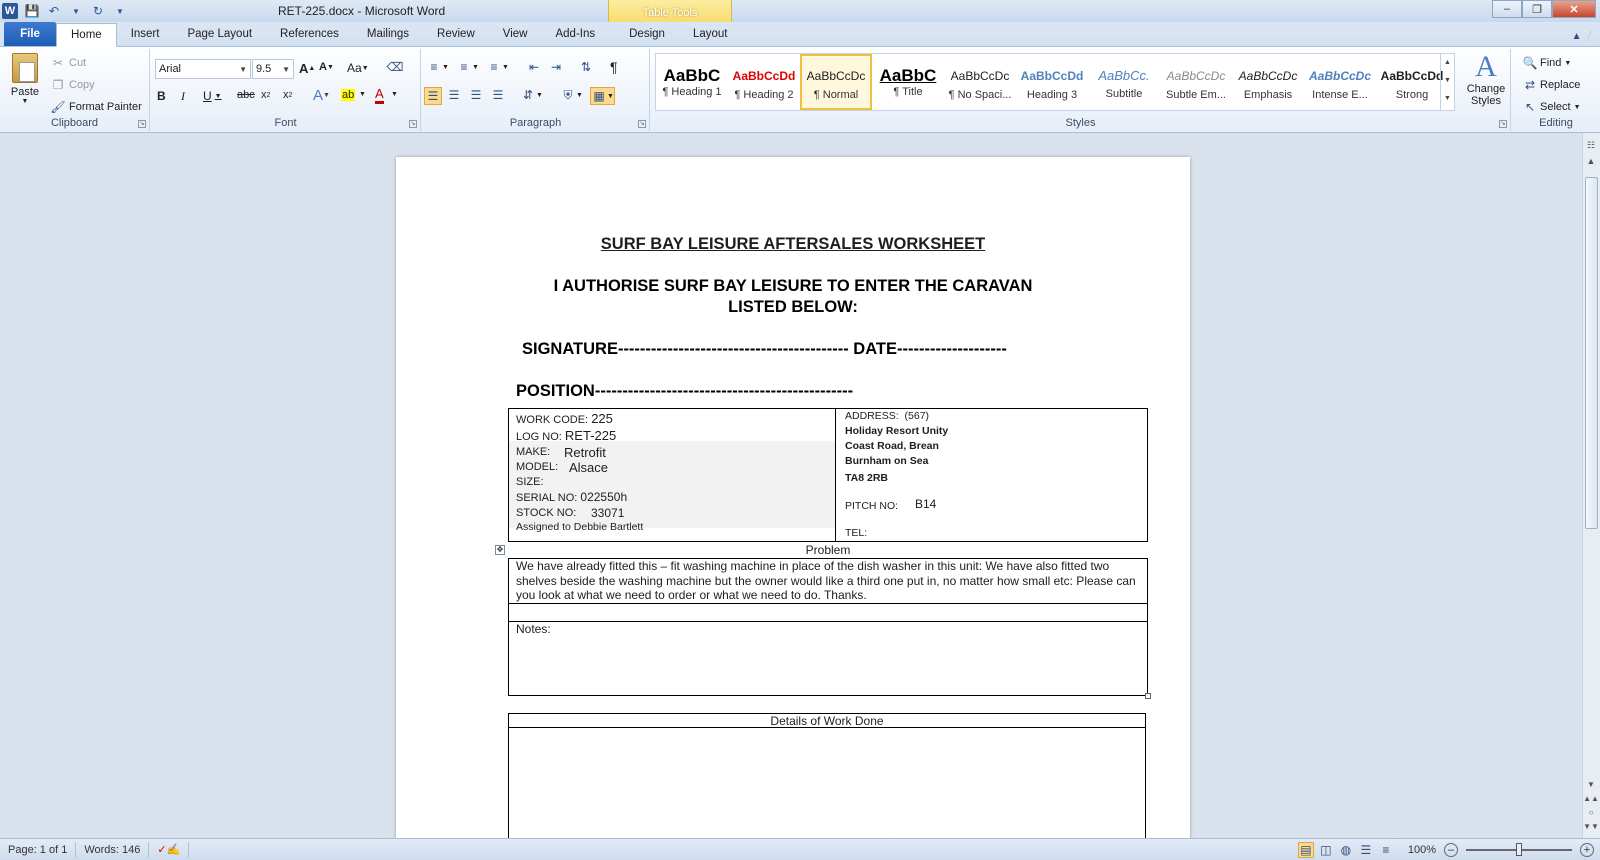 This screenshot has height=860, width=1600. What do you see at coordinates (571, 95) in the screenshot?
I see `shading-button: ⛨ ▼` at bounding box center [571, 95].